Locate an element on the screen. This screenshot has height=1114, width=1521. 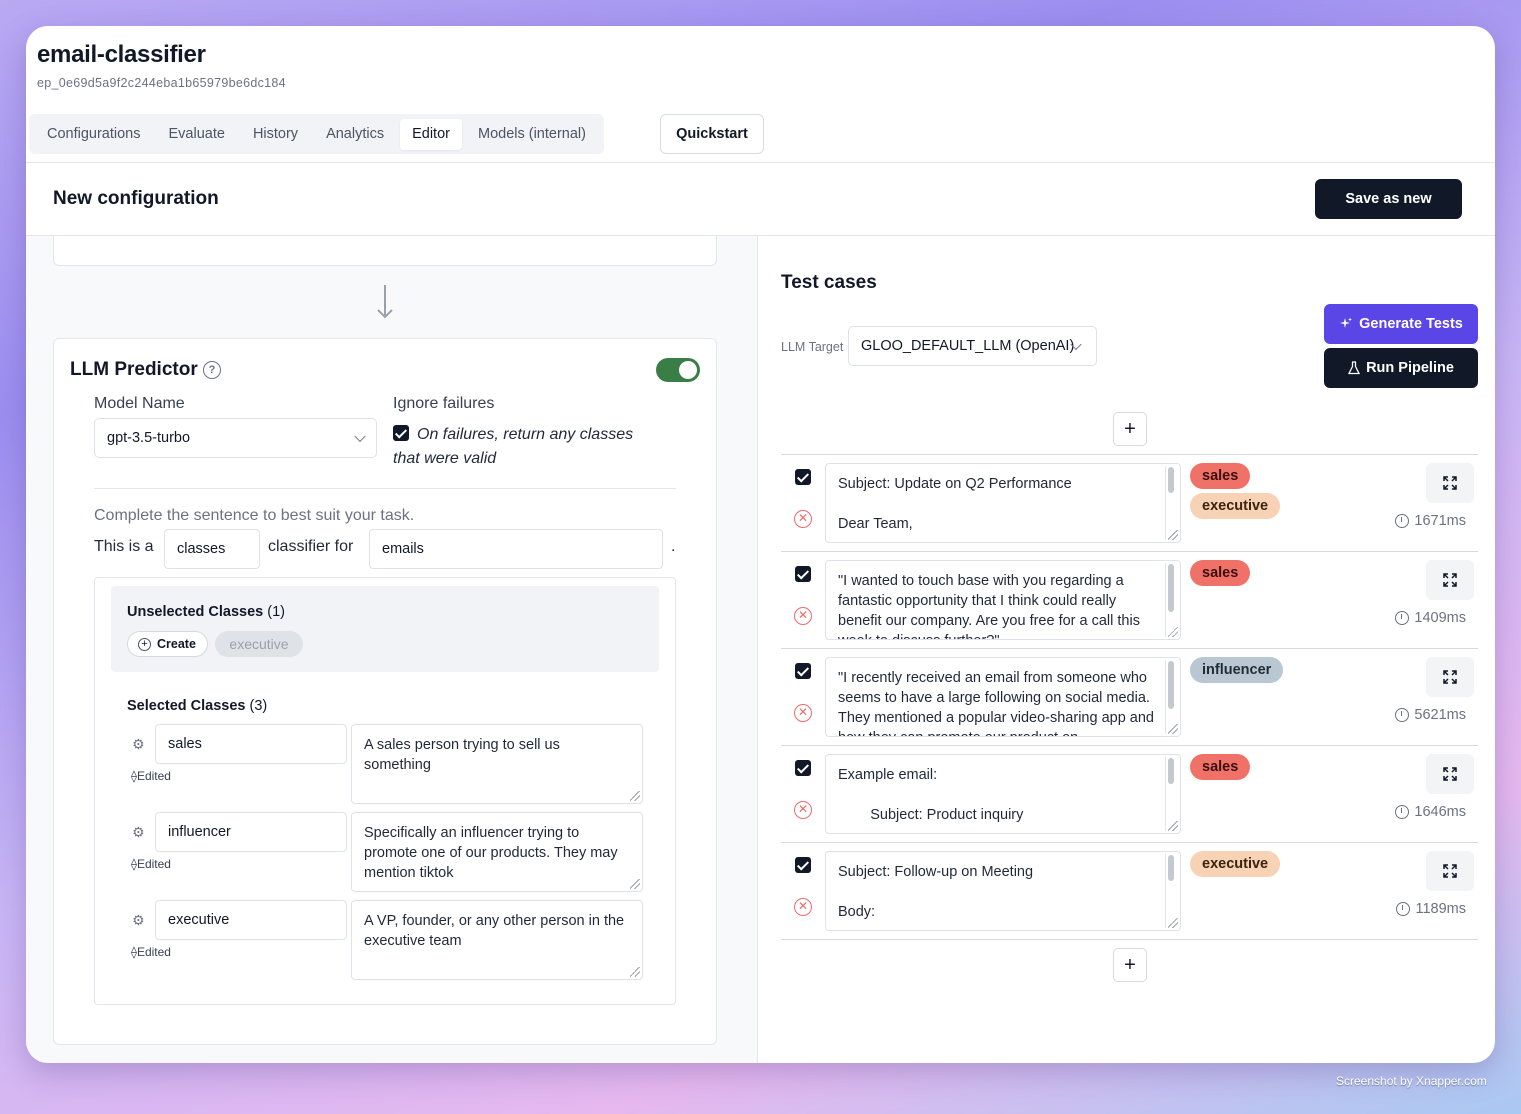
generate-tests-button: Generate Tests is located at coordinates (1401, 324).